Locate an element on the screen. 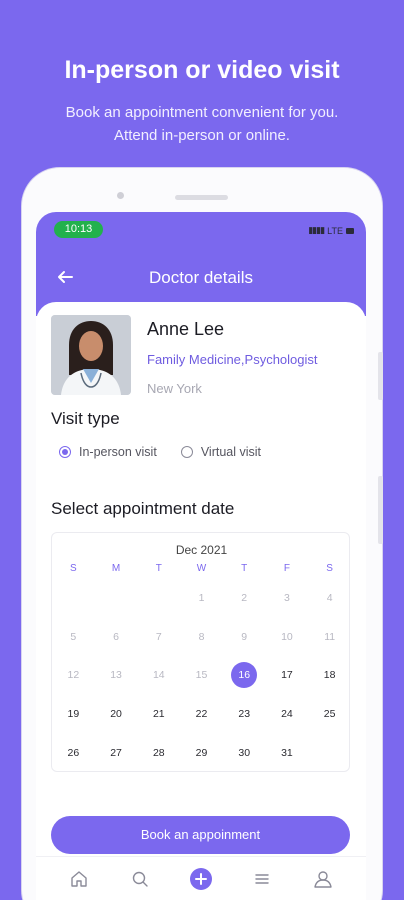  calendar-day-number: 19 is located at coordinates (73, 714).